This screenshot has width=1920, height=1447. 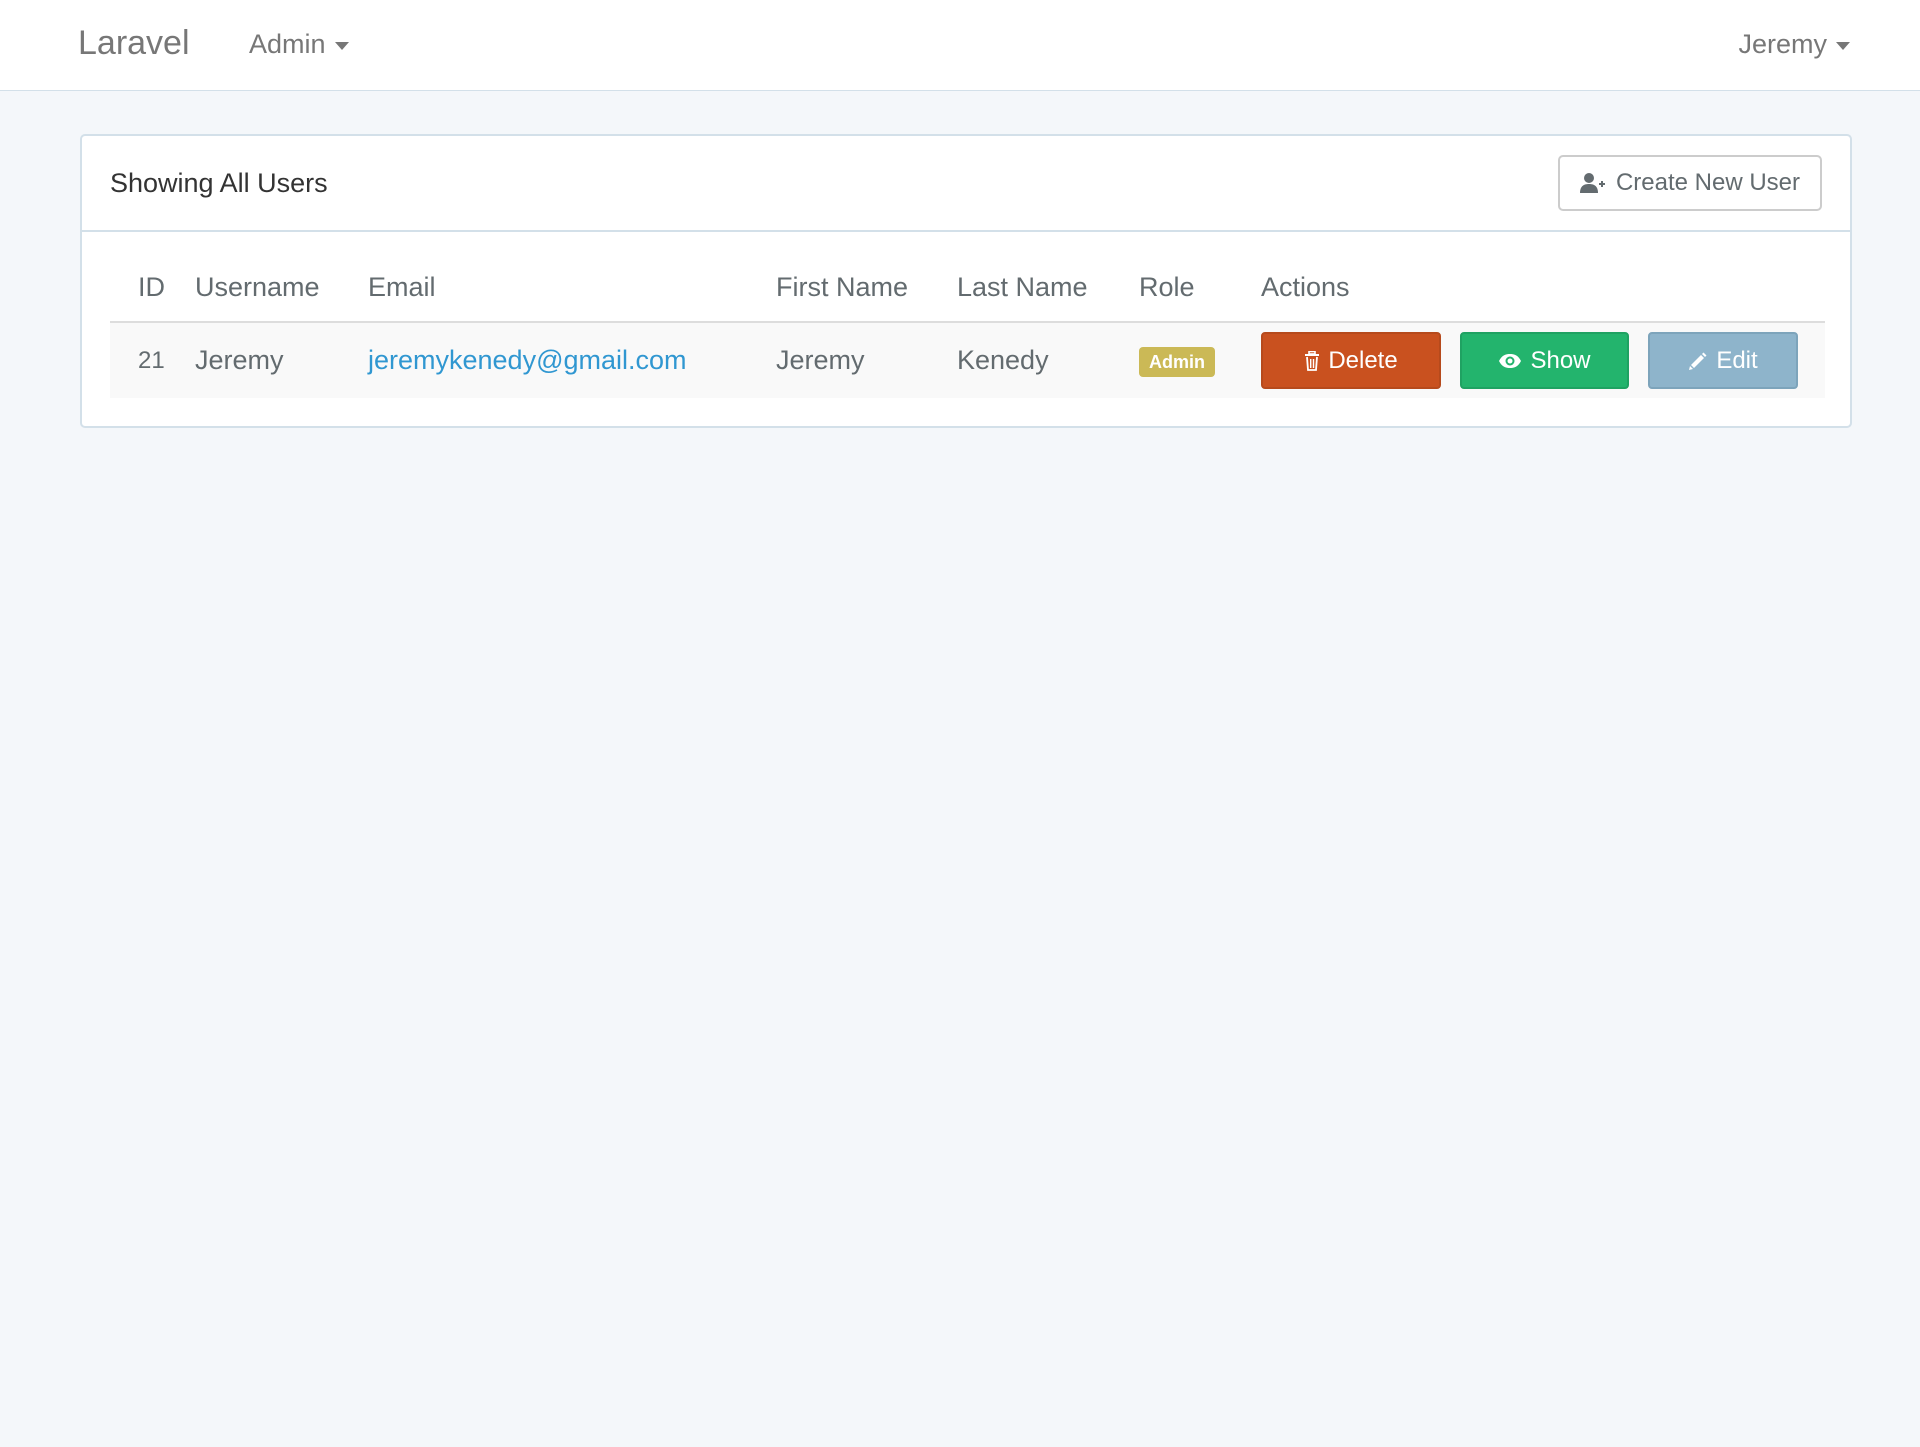 What do you see at coordinates (1592, 183) in the screenshot?
I see `user-plus-icon` at bounding box center [1592, 183].